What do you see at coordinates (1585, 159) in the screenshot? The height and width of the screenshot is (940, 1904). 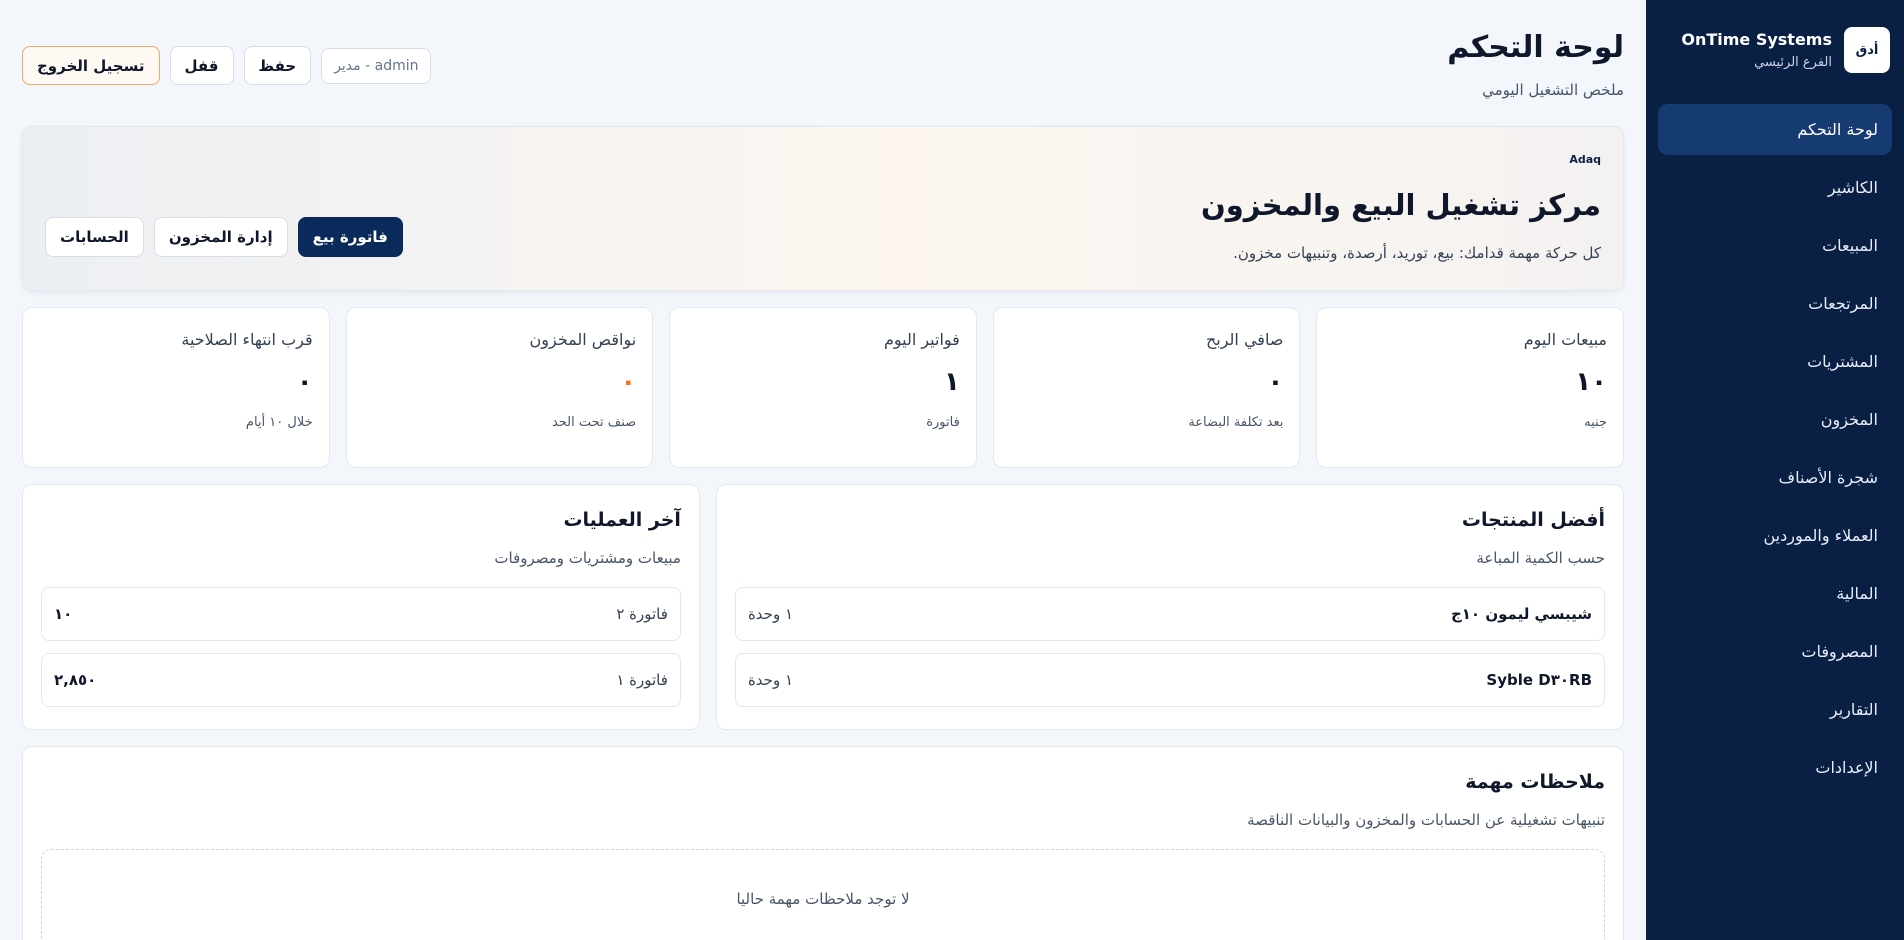 I see `hero-tag: Adaq` at bounding box center [1585, 159].